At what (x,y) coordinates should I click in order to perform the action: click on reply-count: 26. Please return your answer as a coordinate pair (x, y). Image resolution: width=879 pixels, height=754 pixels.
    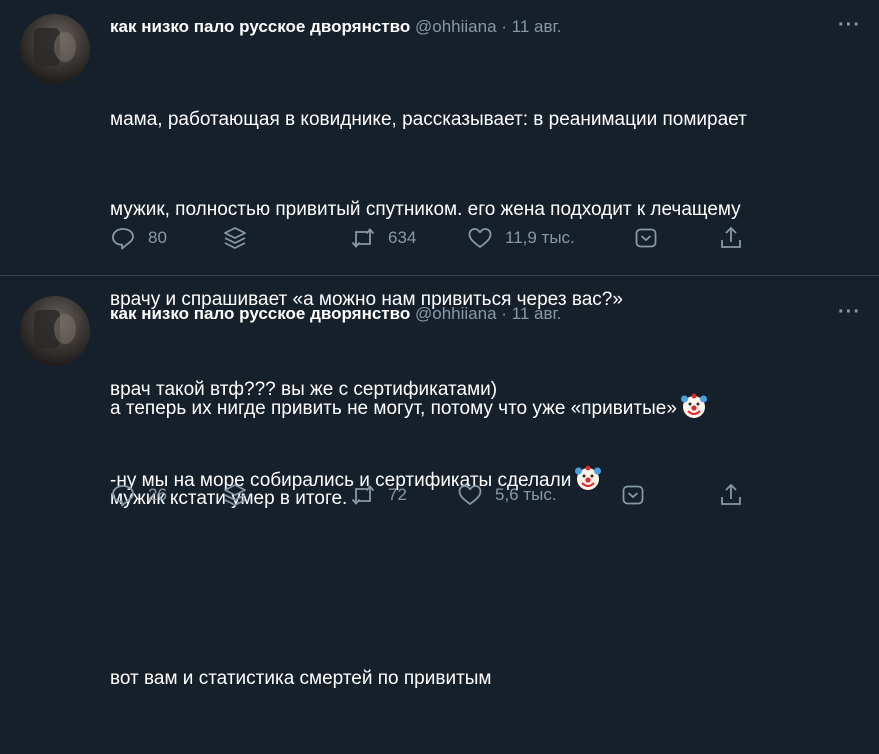
    Looking at the image, I should click on (157, 494).